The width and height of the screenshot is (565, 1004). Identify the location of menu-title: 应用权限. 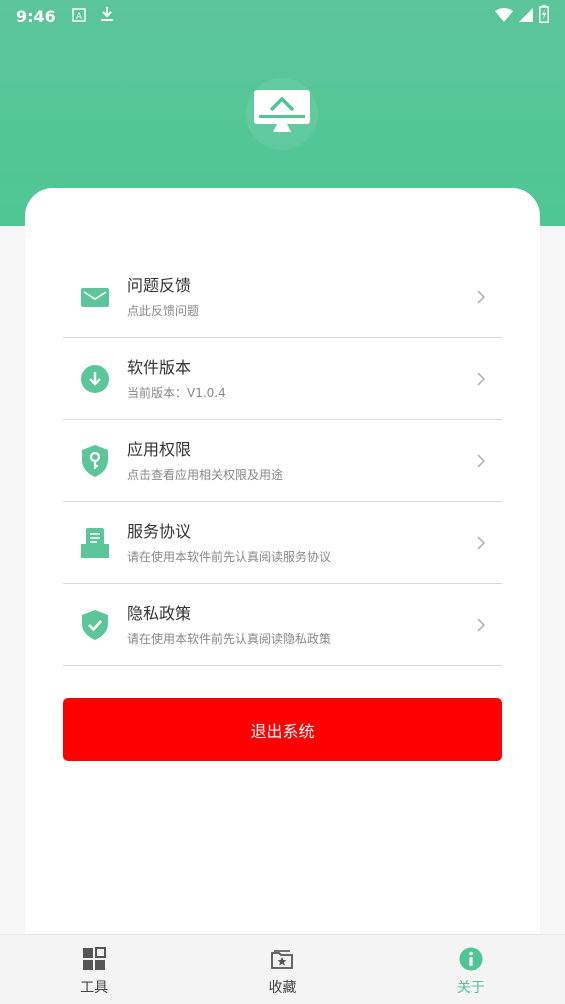
(159, 449).